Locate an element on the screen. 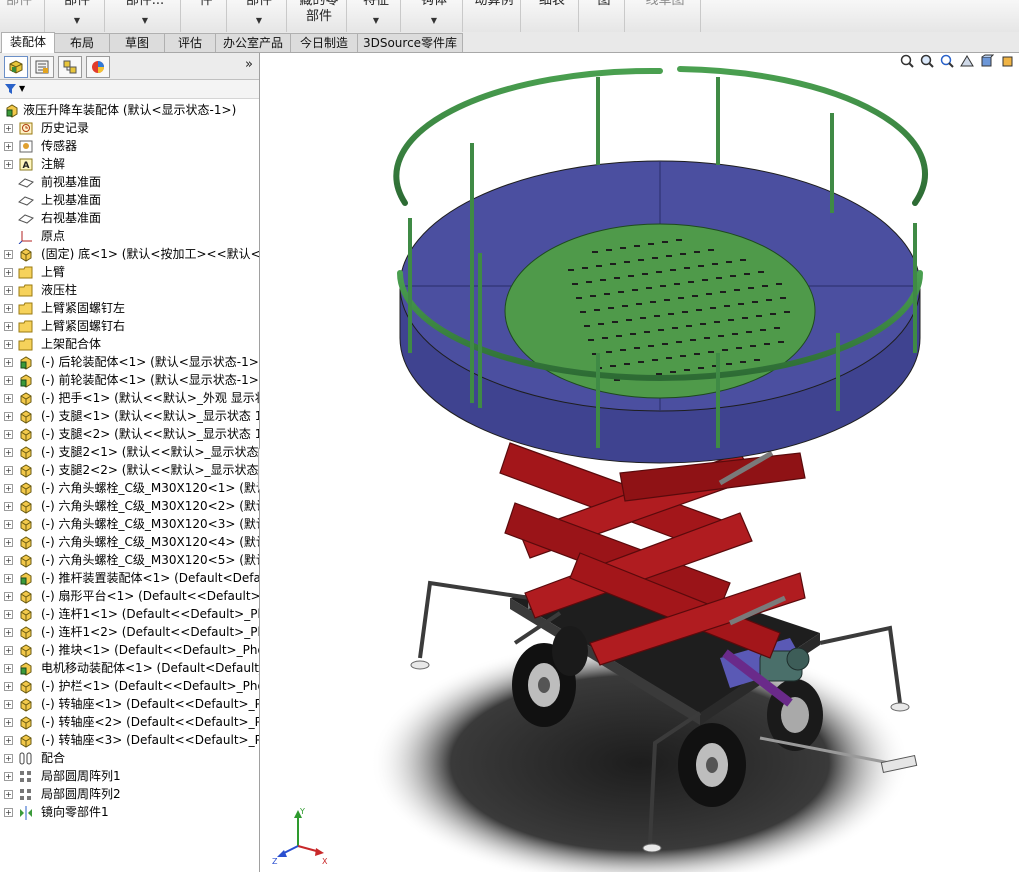 This screenshot has height=872, width=1019. tree-item: + A 注解 is located at coordinates (129, 164).